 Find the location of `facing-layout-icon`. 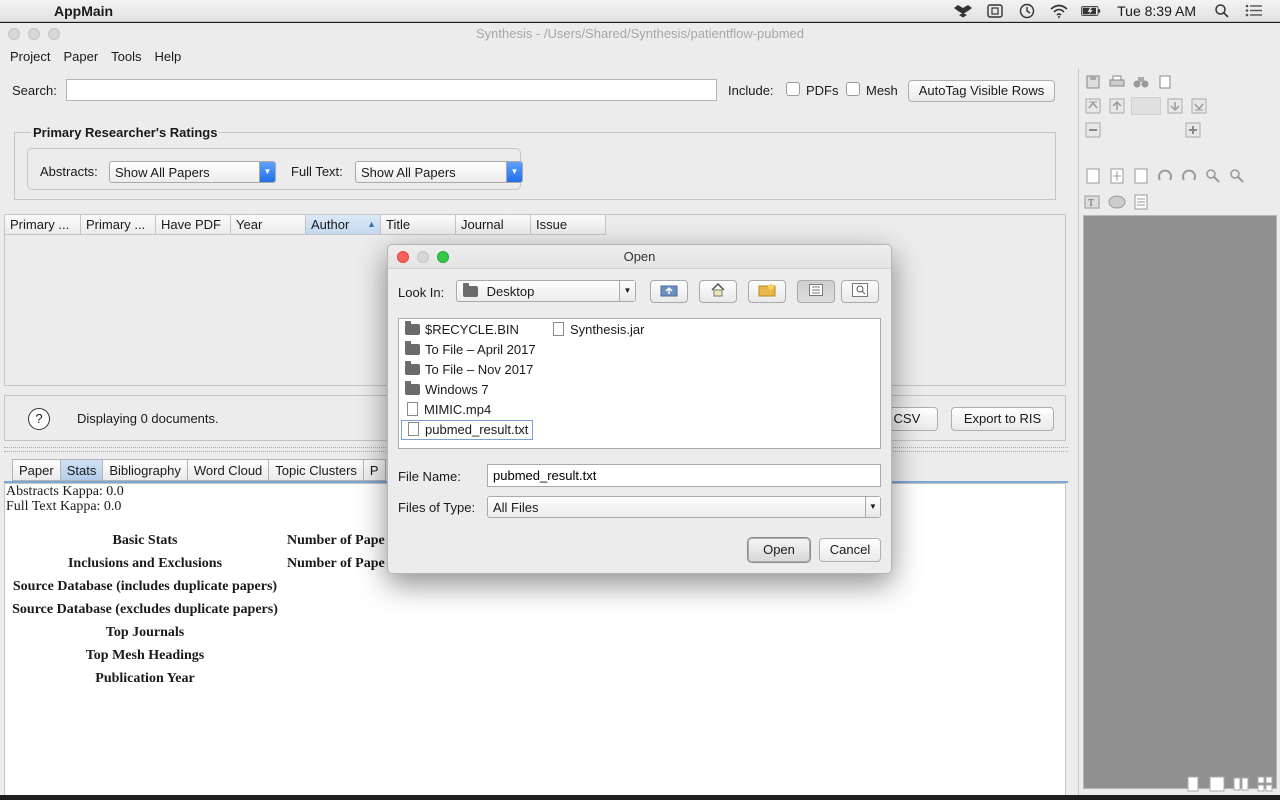

facing-layout-icon is located at coordinates (1241, 784).